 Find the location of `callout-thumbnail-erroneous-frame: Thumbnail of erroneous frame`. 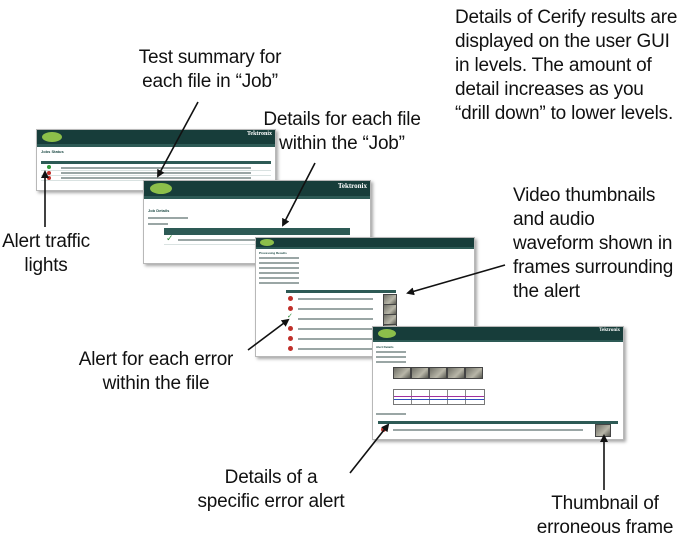

callout-thumbnail-erroneous-frame: Thumbnail of erroneous frame is located at coordinates (605, 515).